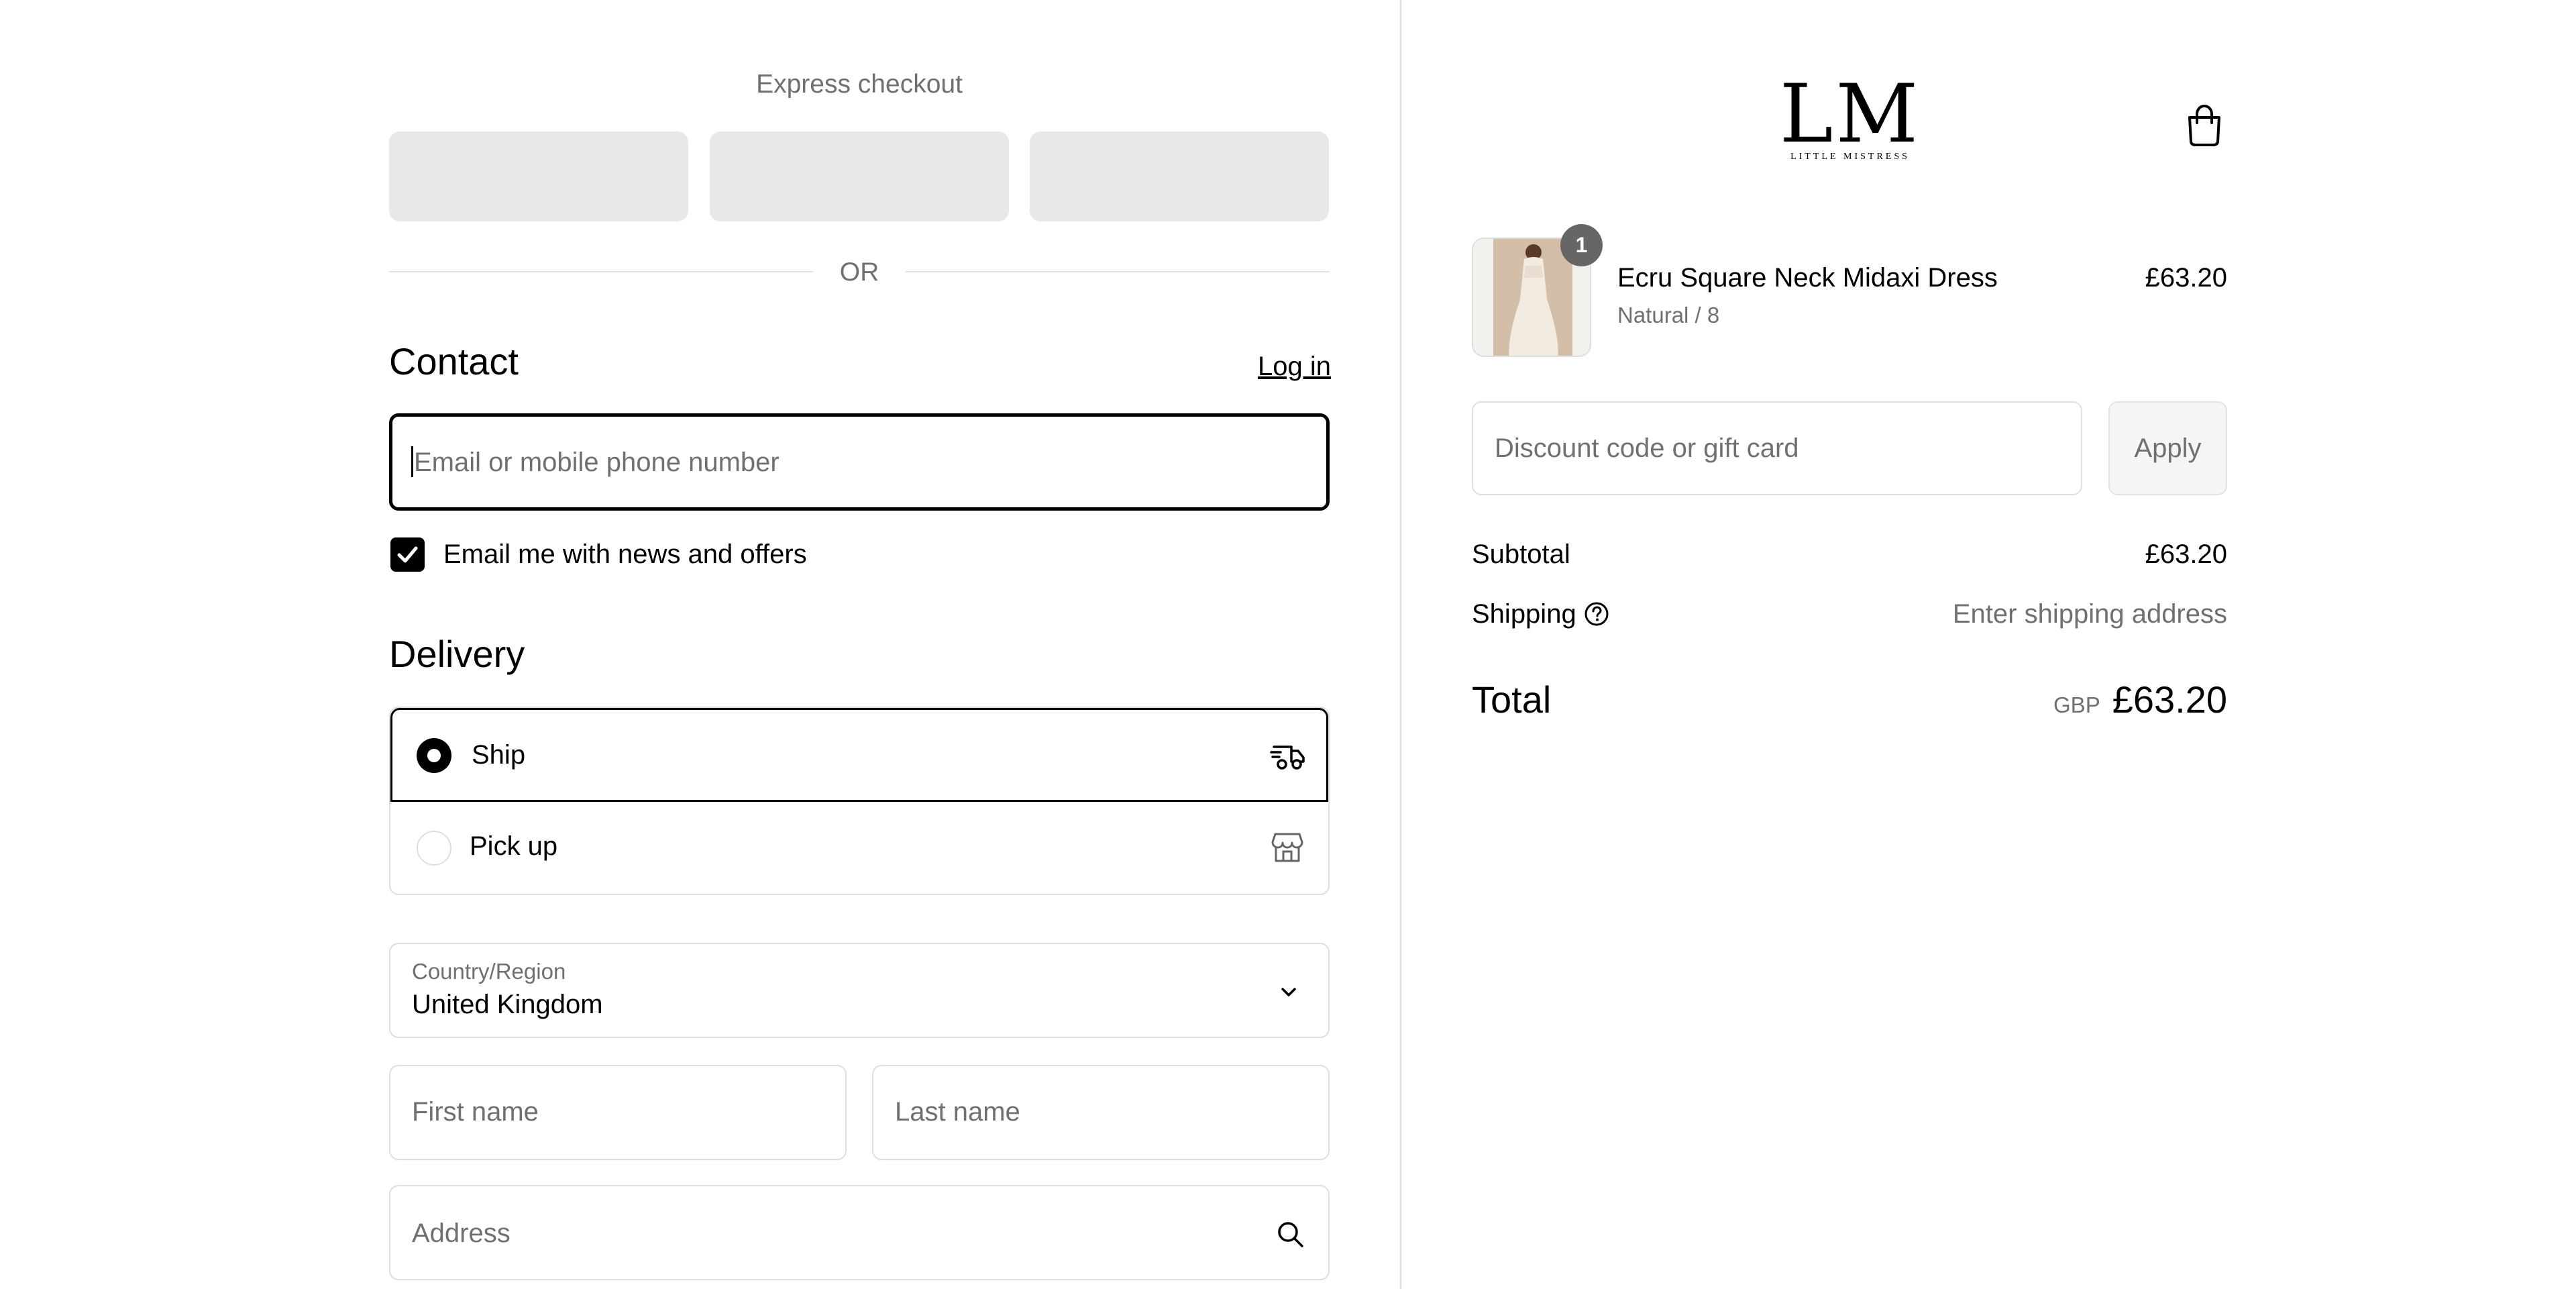  I want to click on last-name-placeholder: Last name, so click(957, 1112).